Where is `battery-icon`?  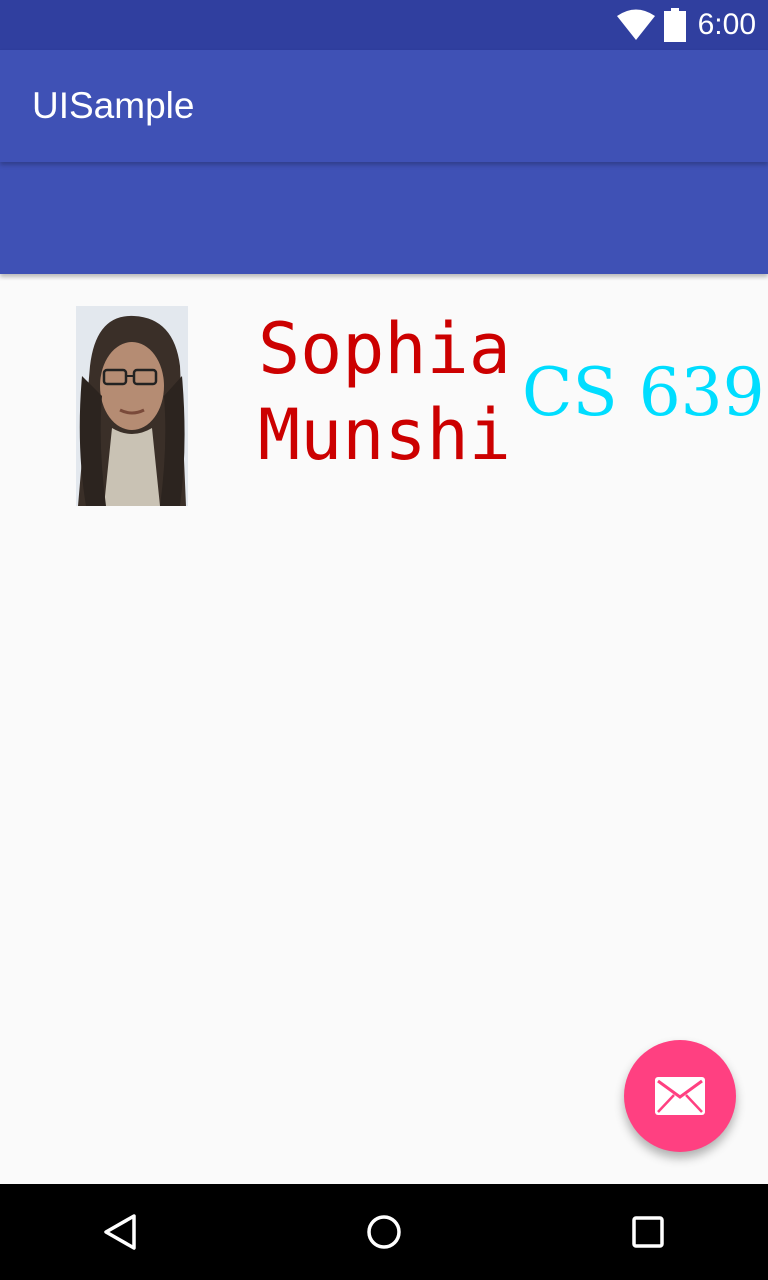 battery-icon is located at coordinates (674, 25).